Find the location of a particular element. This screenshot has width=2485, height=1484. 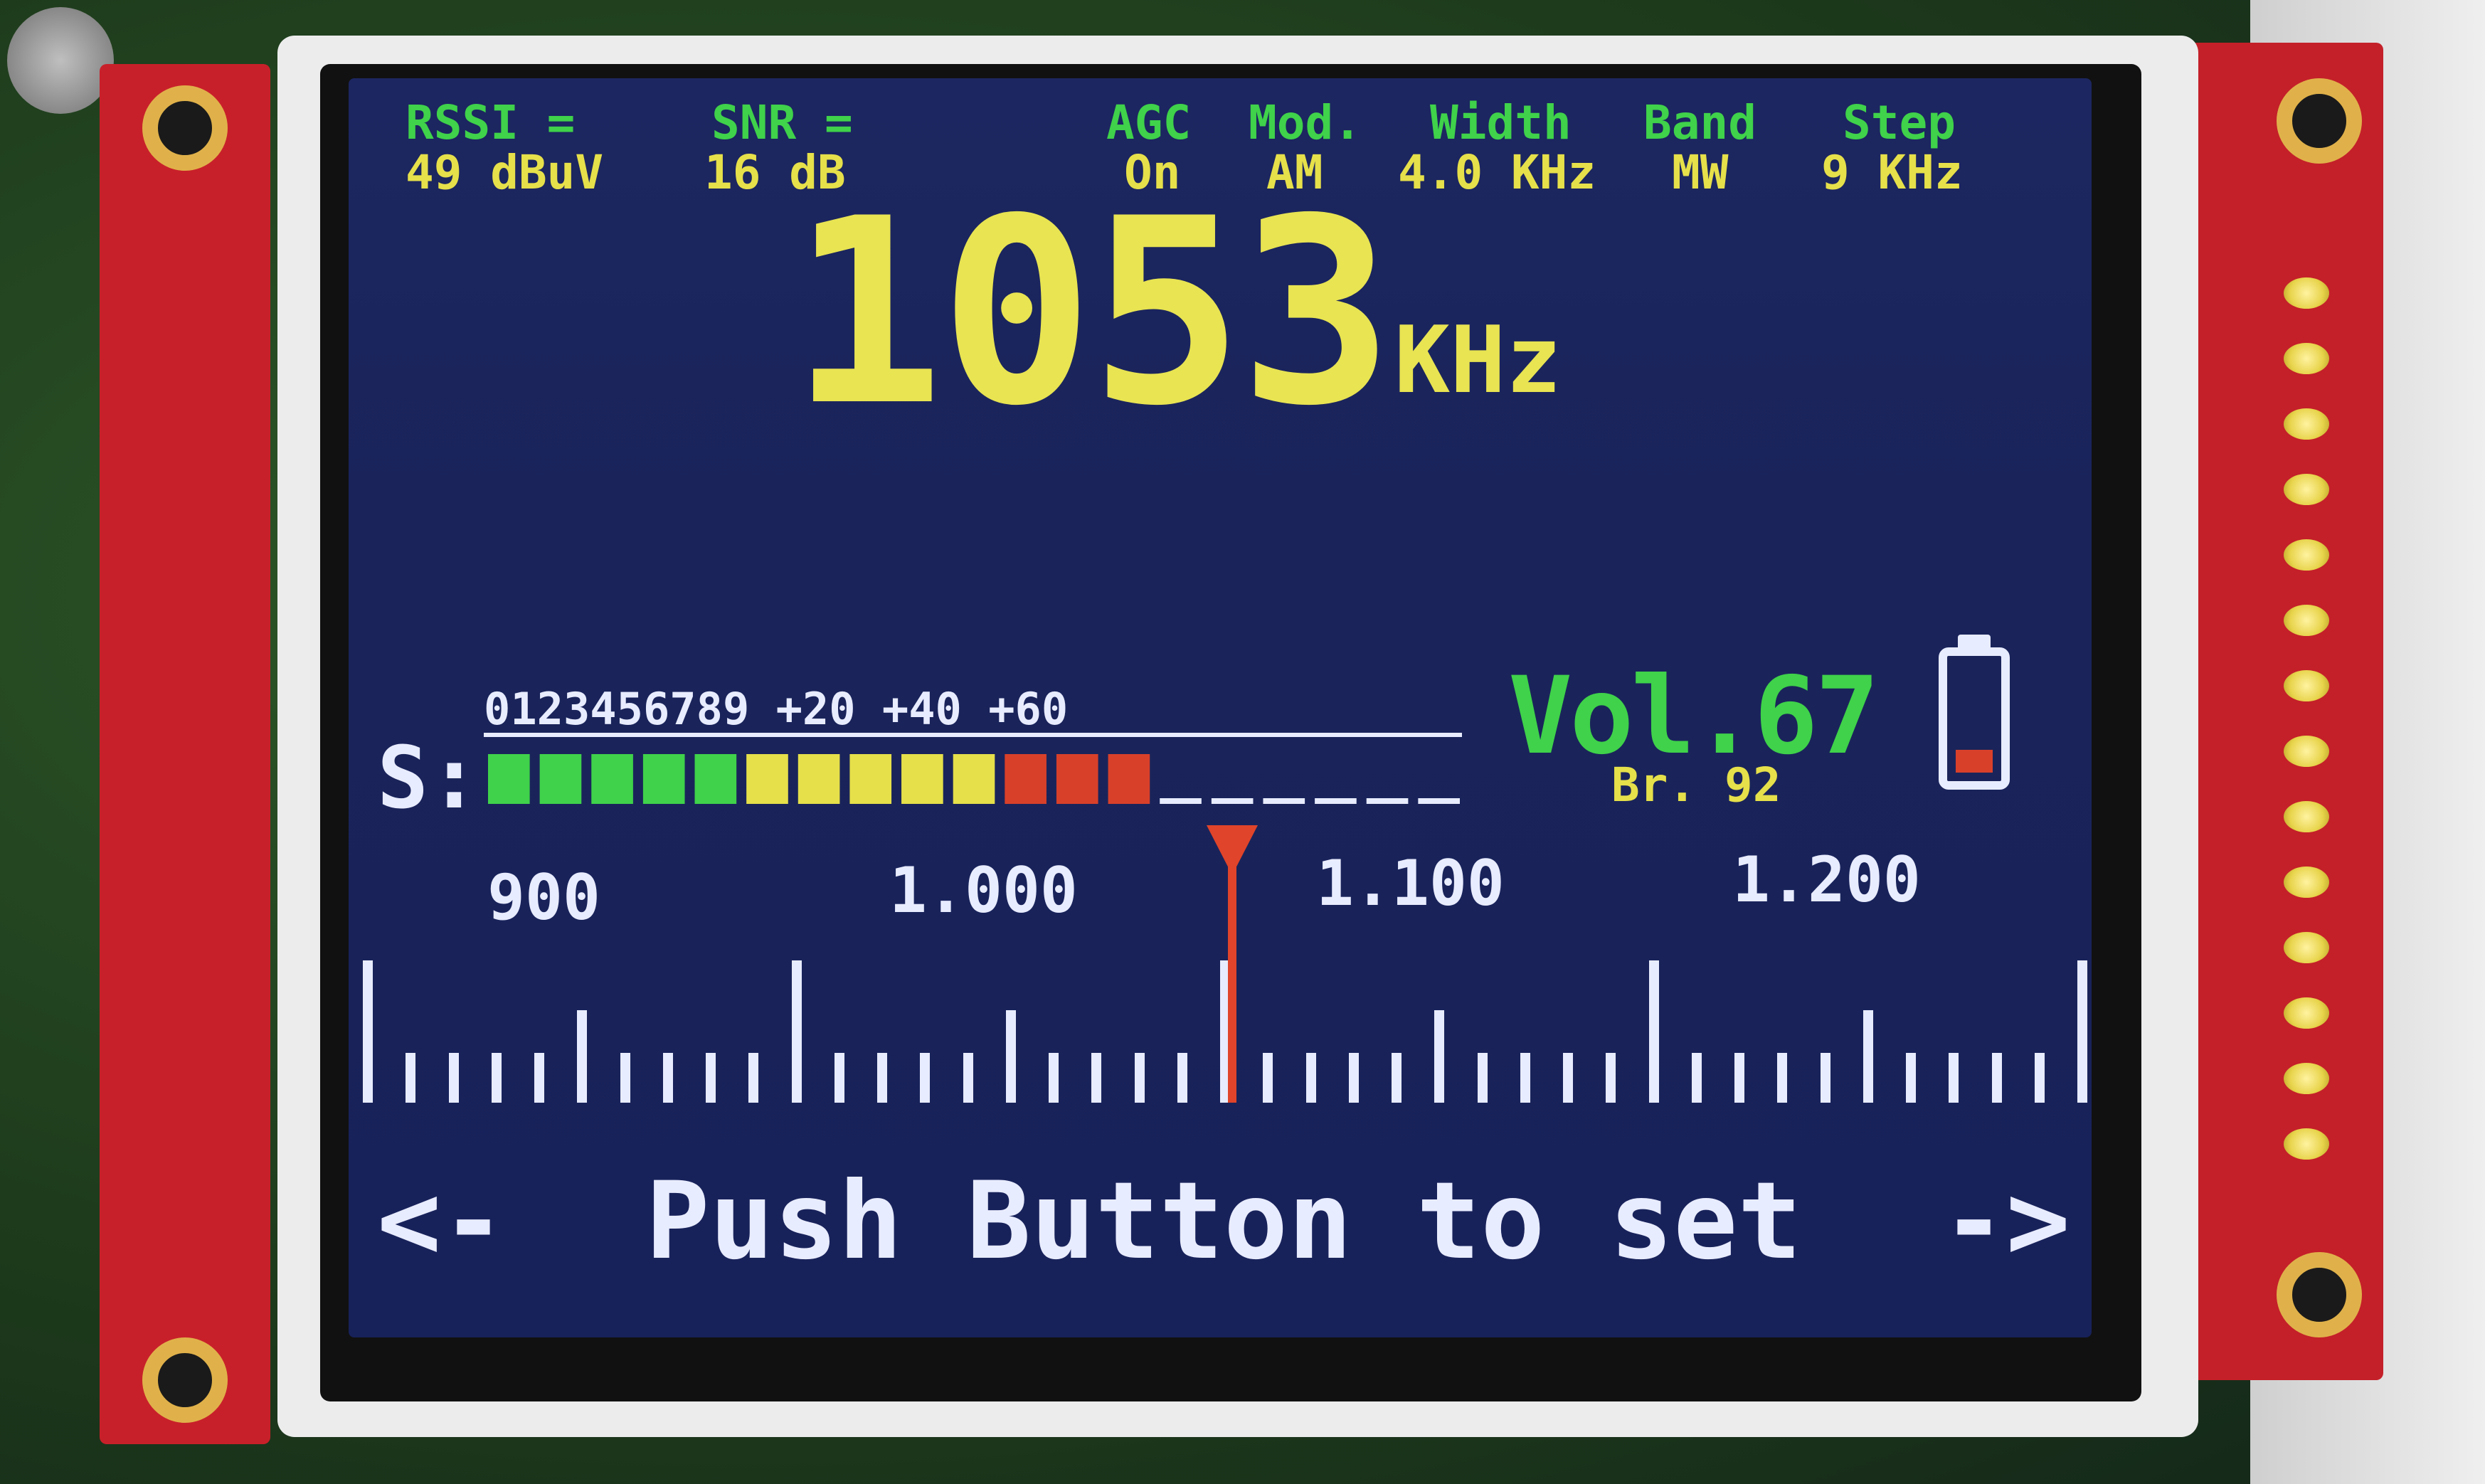

width-label: Width is located at coordinates (1501, 122).